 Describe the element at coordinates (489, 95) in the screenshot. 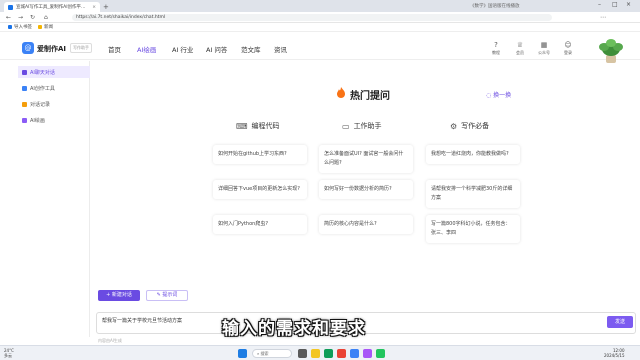

I see `refresh-icon: ◌` at that location.